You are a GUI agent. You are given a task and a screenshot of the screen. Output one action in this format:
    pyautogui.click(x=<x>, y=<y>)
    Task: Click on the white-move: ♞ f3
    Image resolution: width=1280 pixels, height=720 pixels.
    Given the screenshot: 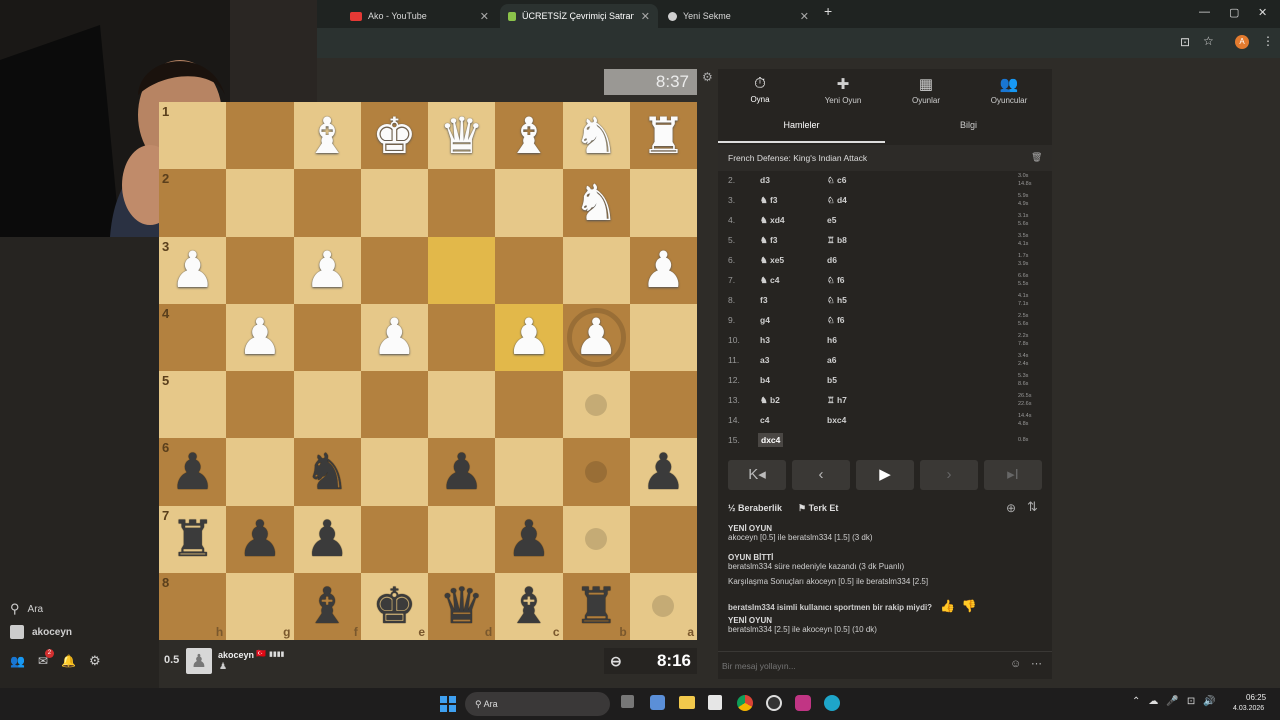 What is the action you would take?
    pyautogui.click(x=769, y=240)
    